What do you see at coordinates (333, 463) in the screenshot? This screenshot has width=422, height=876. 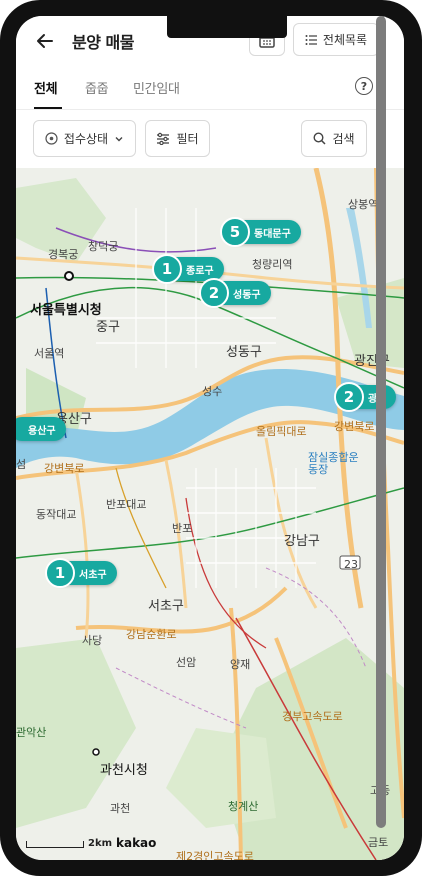 I see `map-label-jamsil: 잠실종합운동장` at bounding box center [333, 463].